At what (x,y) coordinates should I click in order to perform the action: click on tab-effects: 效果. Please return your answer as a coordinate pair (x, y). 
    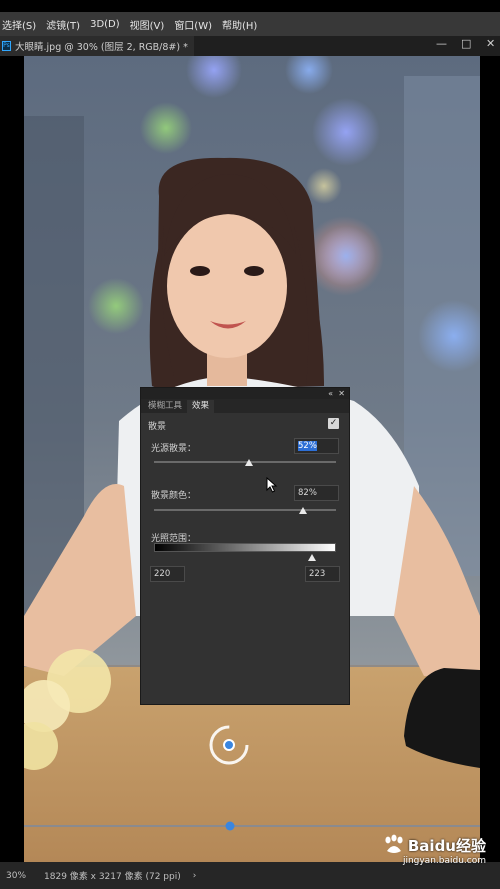
    Looking at the image, I should click on (201, 406).